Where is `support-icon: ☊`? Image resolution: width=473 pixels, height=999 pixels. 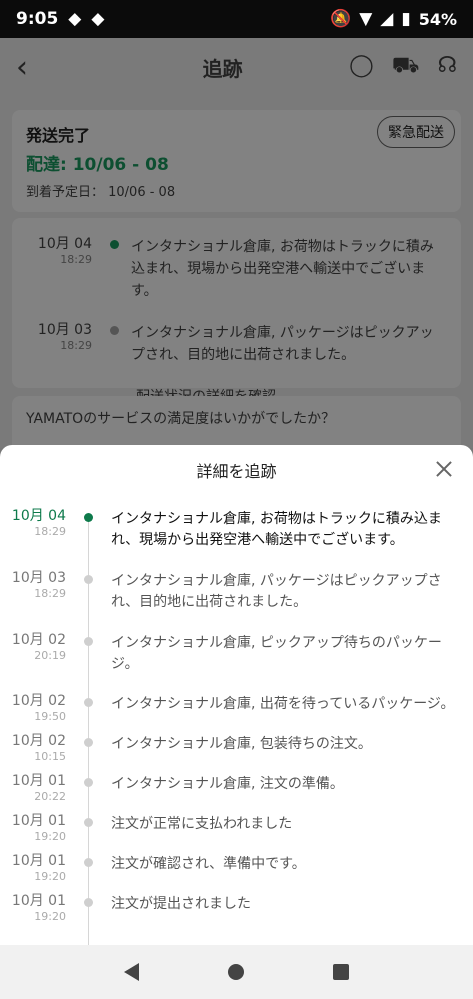 support-icon: ☊ is located at coordinates (447, 67).